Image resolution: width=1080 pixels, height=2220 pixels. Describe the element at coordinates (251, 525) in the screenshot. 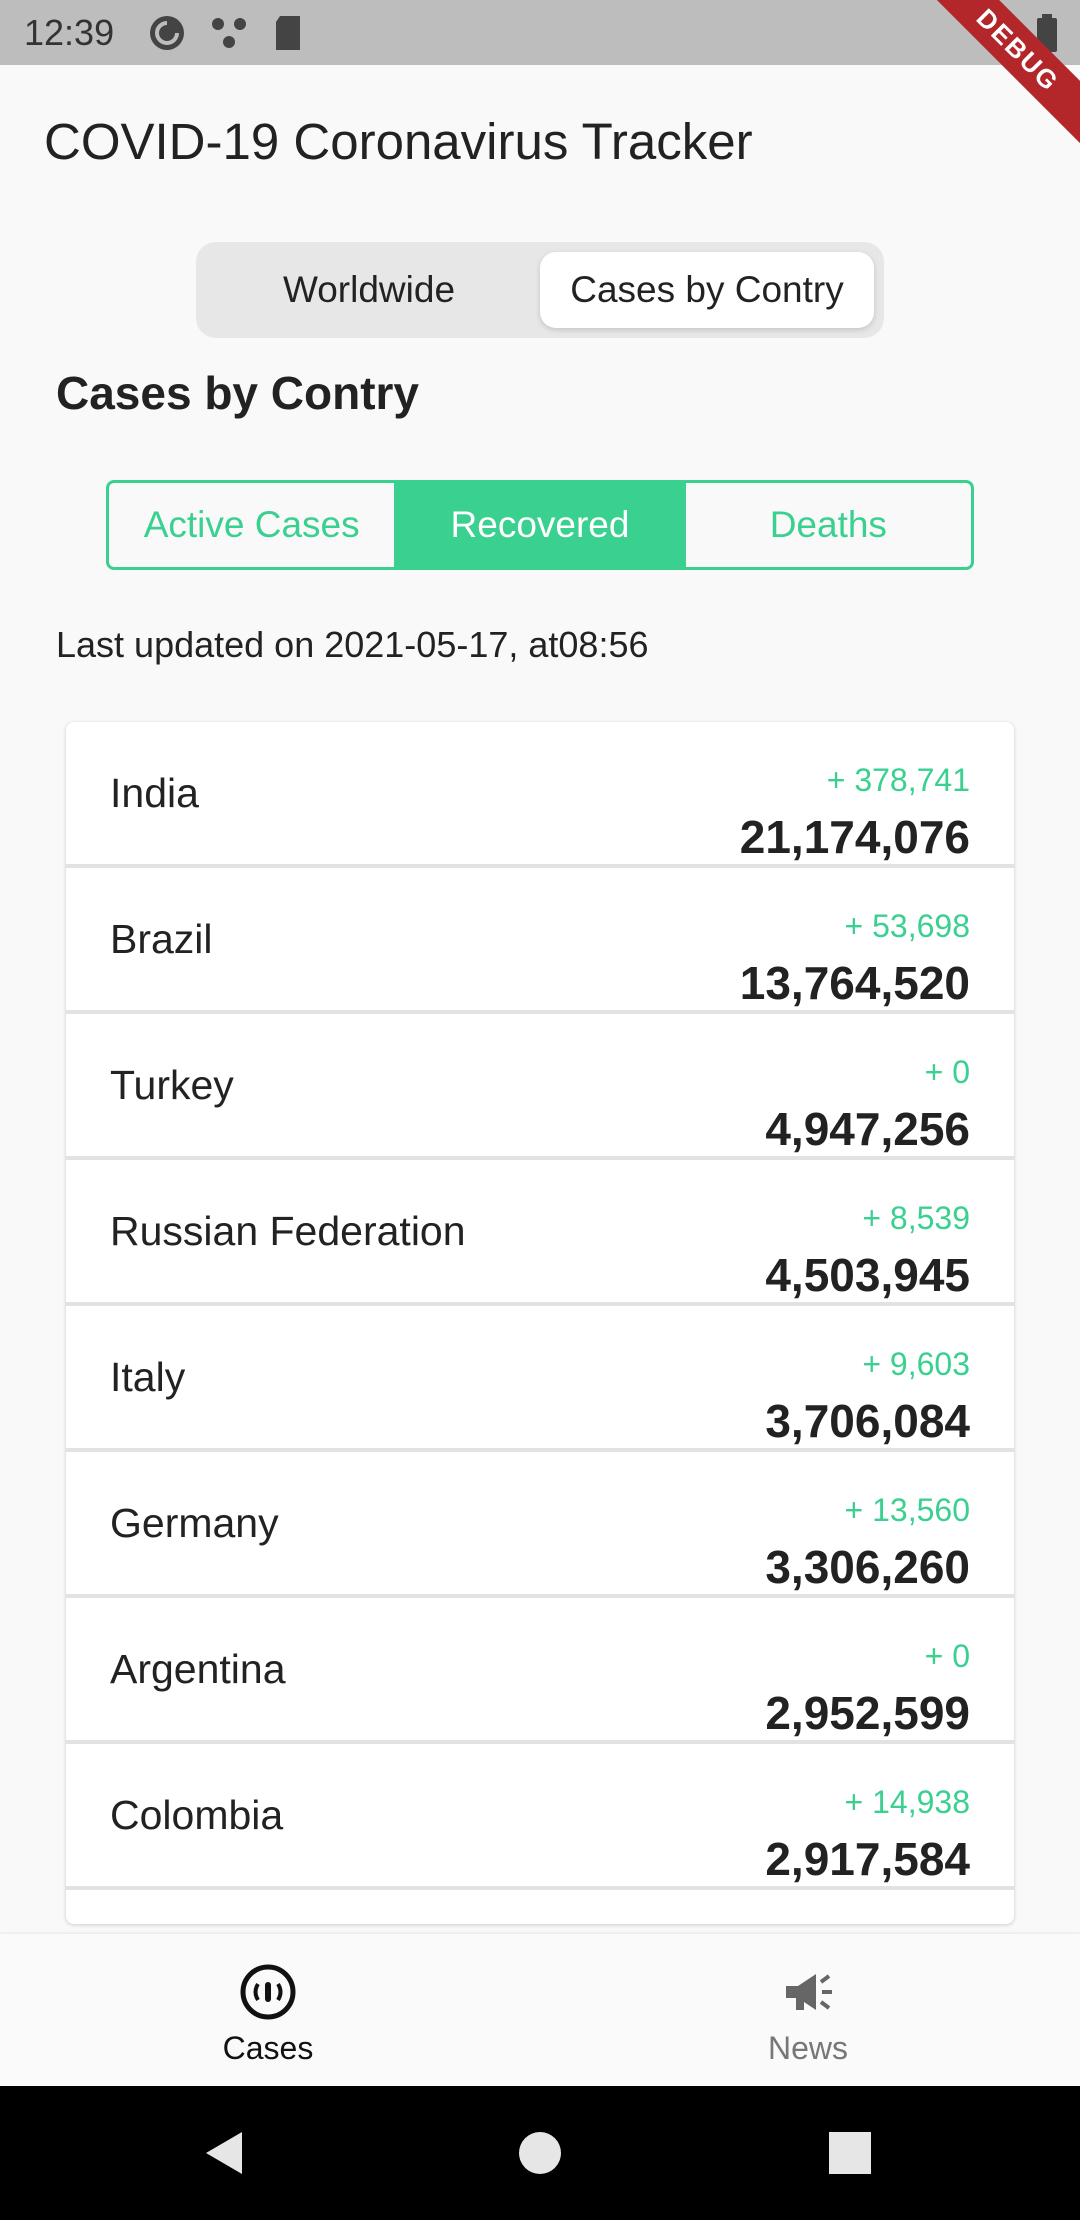

I see `toggle-active-cases: Active Cases` at that location.